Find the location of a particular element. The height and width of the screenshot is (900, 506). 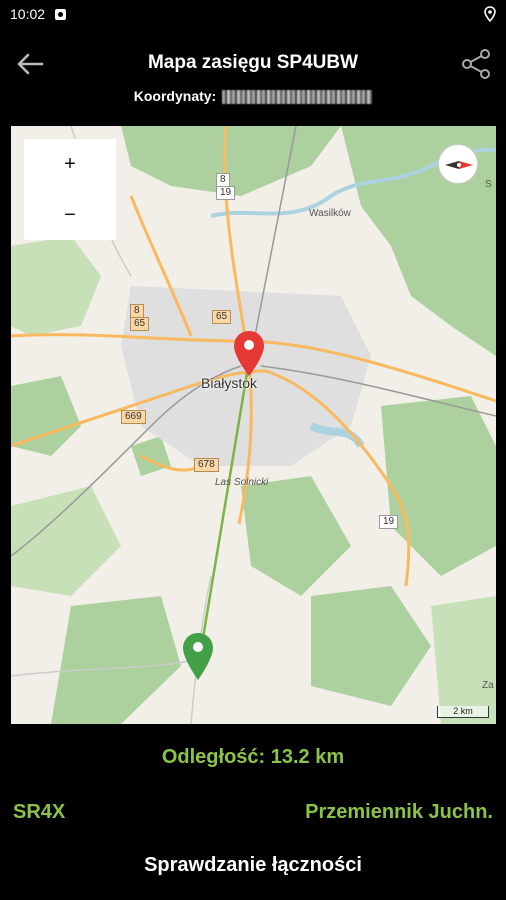

coordinates-redacted is located at coordinates (297, 97).